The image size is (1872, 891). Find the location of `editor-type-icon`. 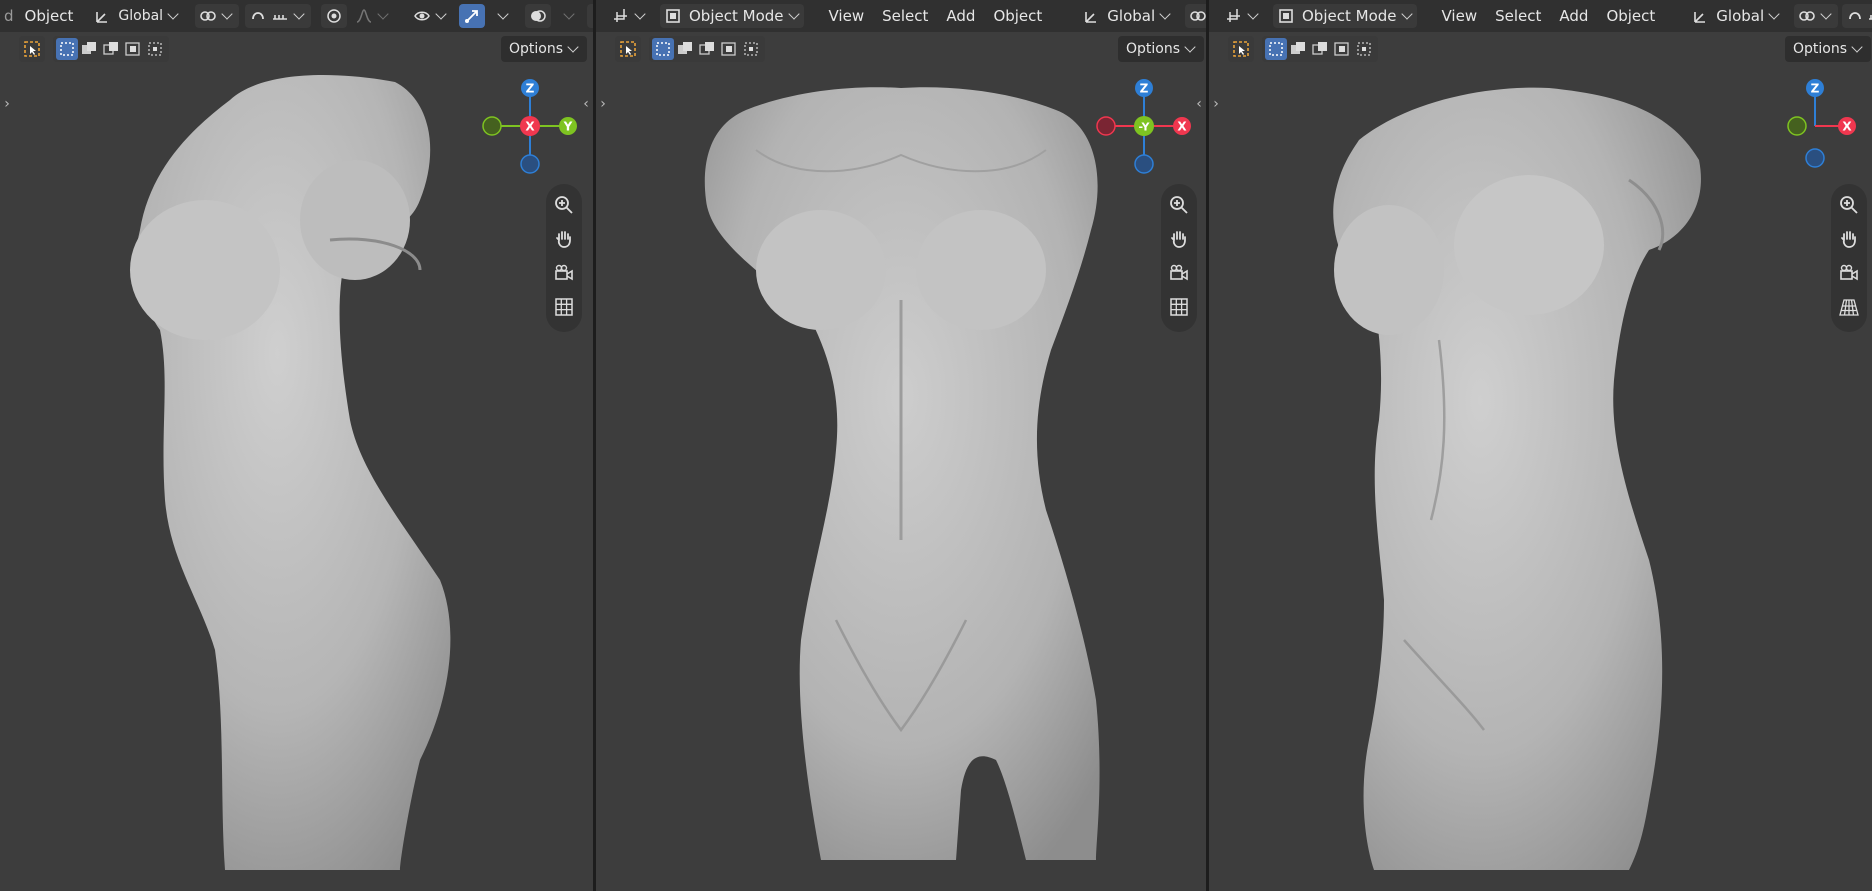

editor-type-icon is located at coordinates (1234, 16).